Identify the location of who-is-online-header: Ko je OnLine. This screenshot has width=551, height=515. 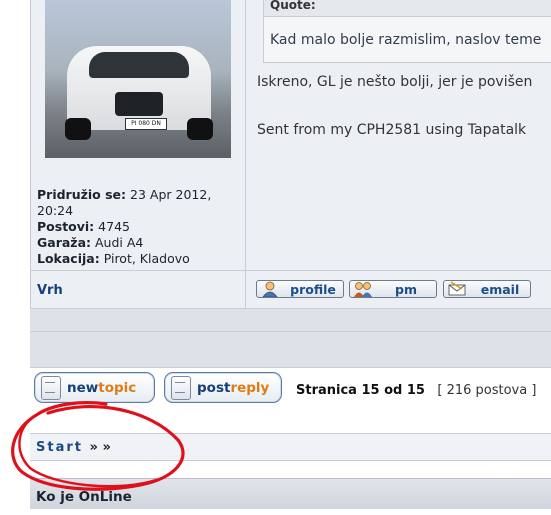
(290, 493).